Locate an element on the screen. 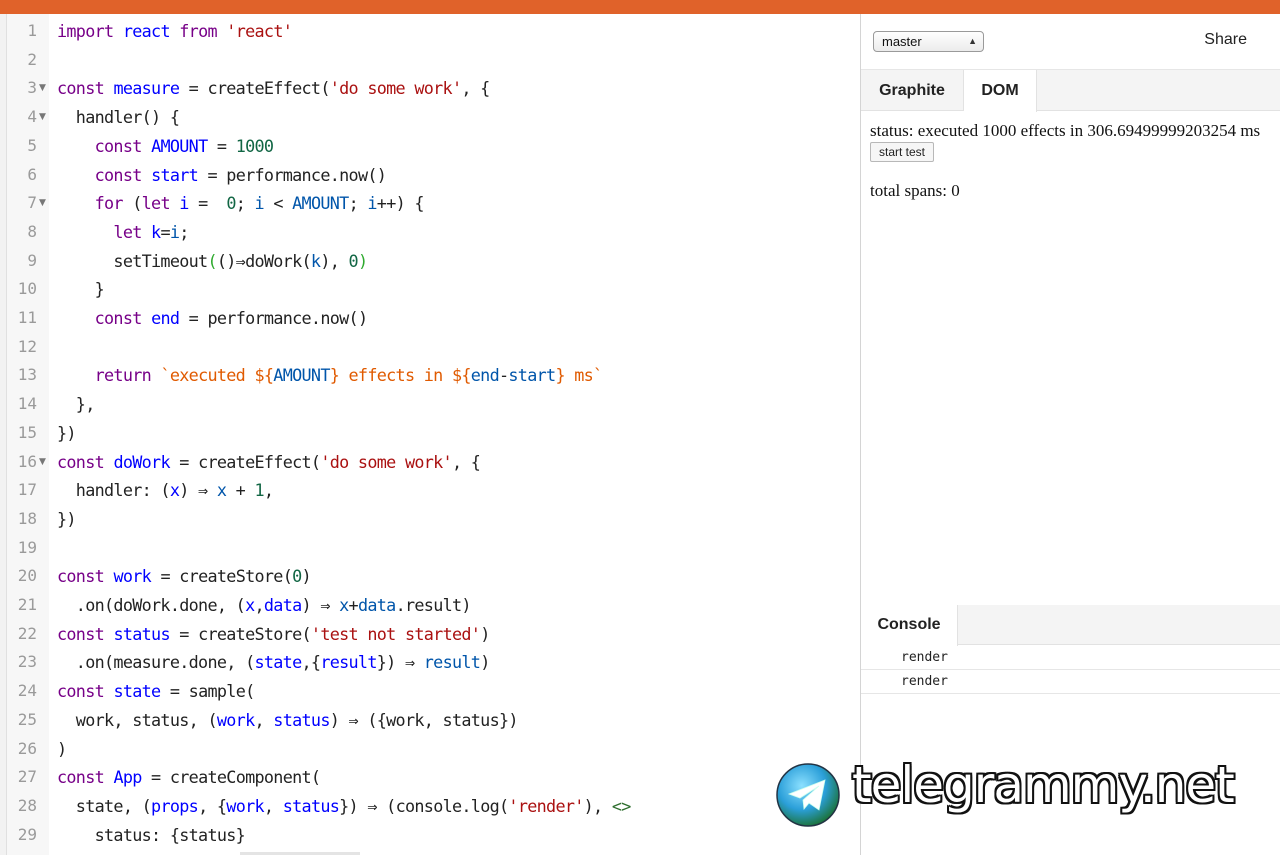 This screenshot has height=855, width=1280. line-number: 9 is located at coordinates (32, 260).